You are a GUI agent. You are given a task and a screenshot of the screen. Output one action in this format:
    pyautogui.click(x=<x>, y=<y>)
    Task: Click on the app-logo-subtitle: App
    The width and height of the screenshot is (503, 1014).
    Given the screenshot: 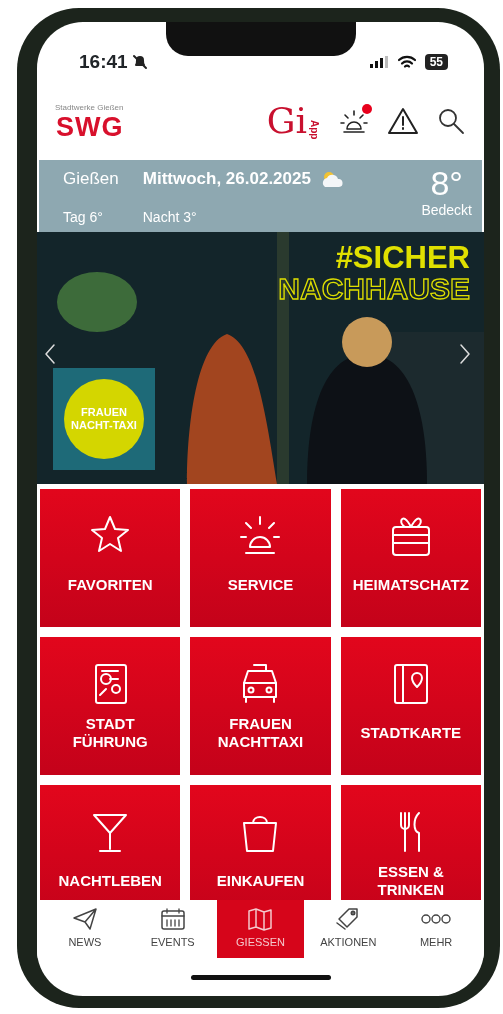 What is the action you would take?
    pyautogui.click(x=314, y=129)
    